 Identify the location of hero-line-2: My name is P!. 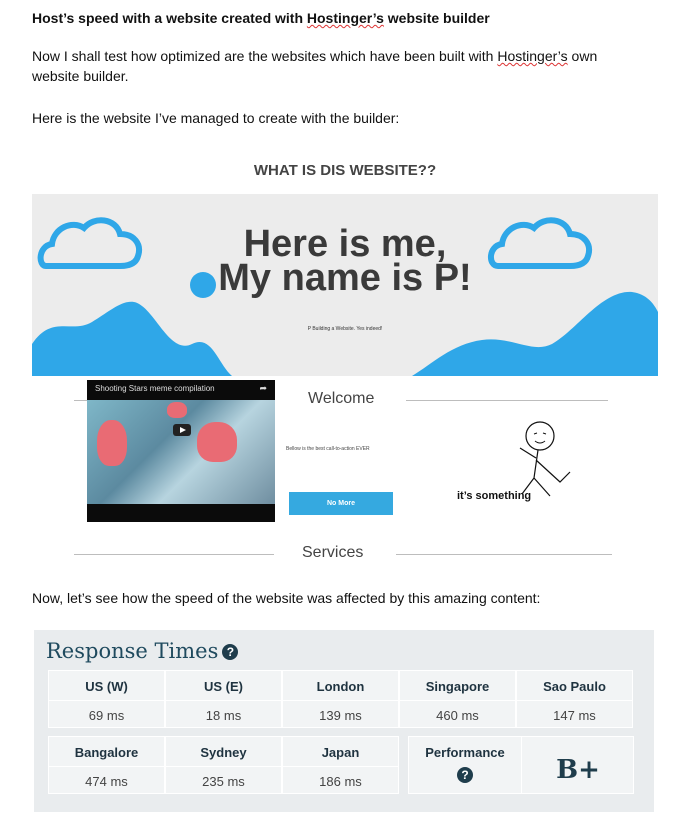
(345, 278).